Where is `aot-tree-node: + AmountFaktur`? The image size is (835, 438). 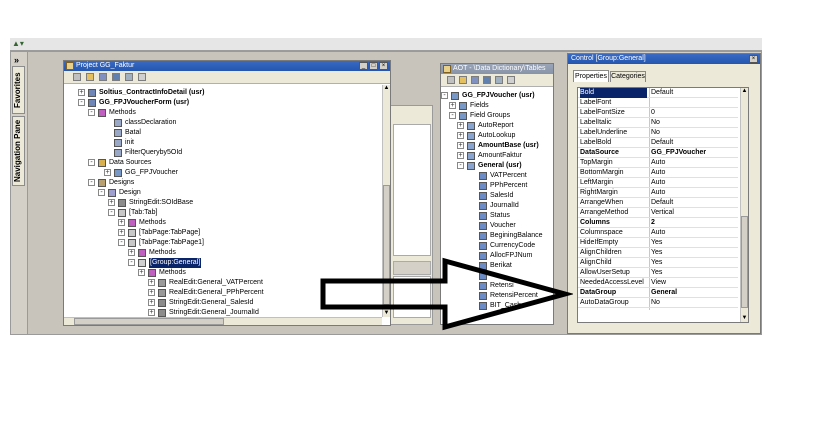 aot-tree-node: + AmountFaktur is located at coordinates (497, 156).